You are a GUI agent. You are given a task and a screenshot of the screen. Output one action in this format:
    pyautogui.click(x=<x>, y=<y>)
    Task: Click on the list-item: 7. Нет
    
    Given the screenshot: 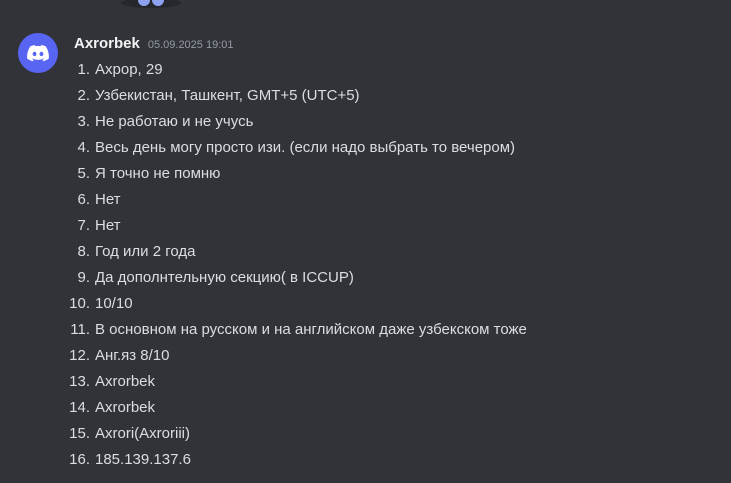 What is the action you would take?
    pyautogui.click(x=293, y=226)
    